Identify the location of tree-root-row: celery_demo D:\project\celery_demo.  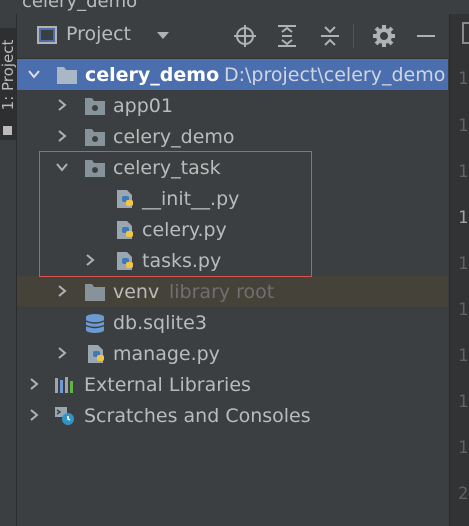
(232, 74).